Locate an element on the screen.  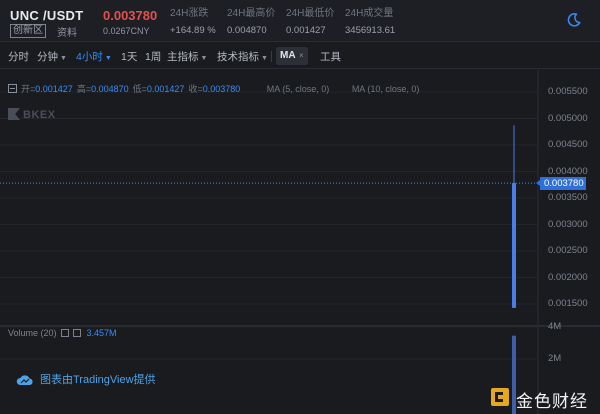
jinse-logo-icon is located at coordinates (500, 397).